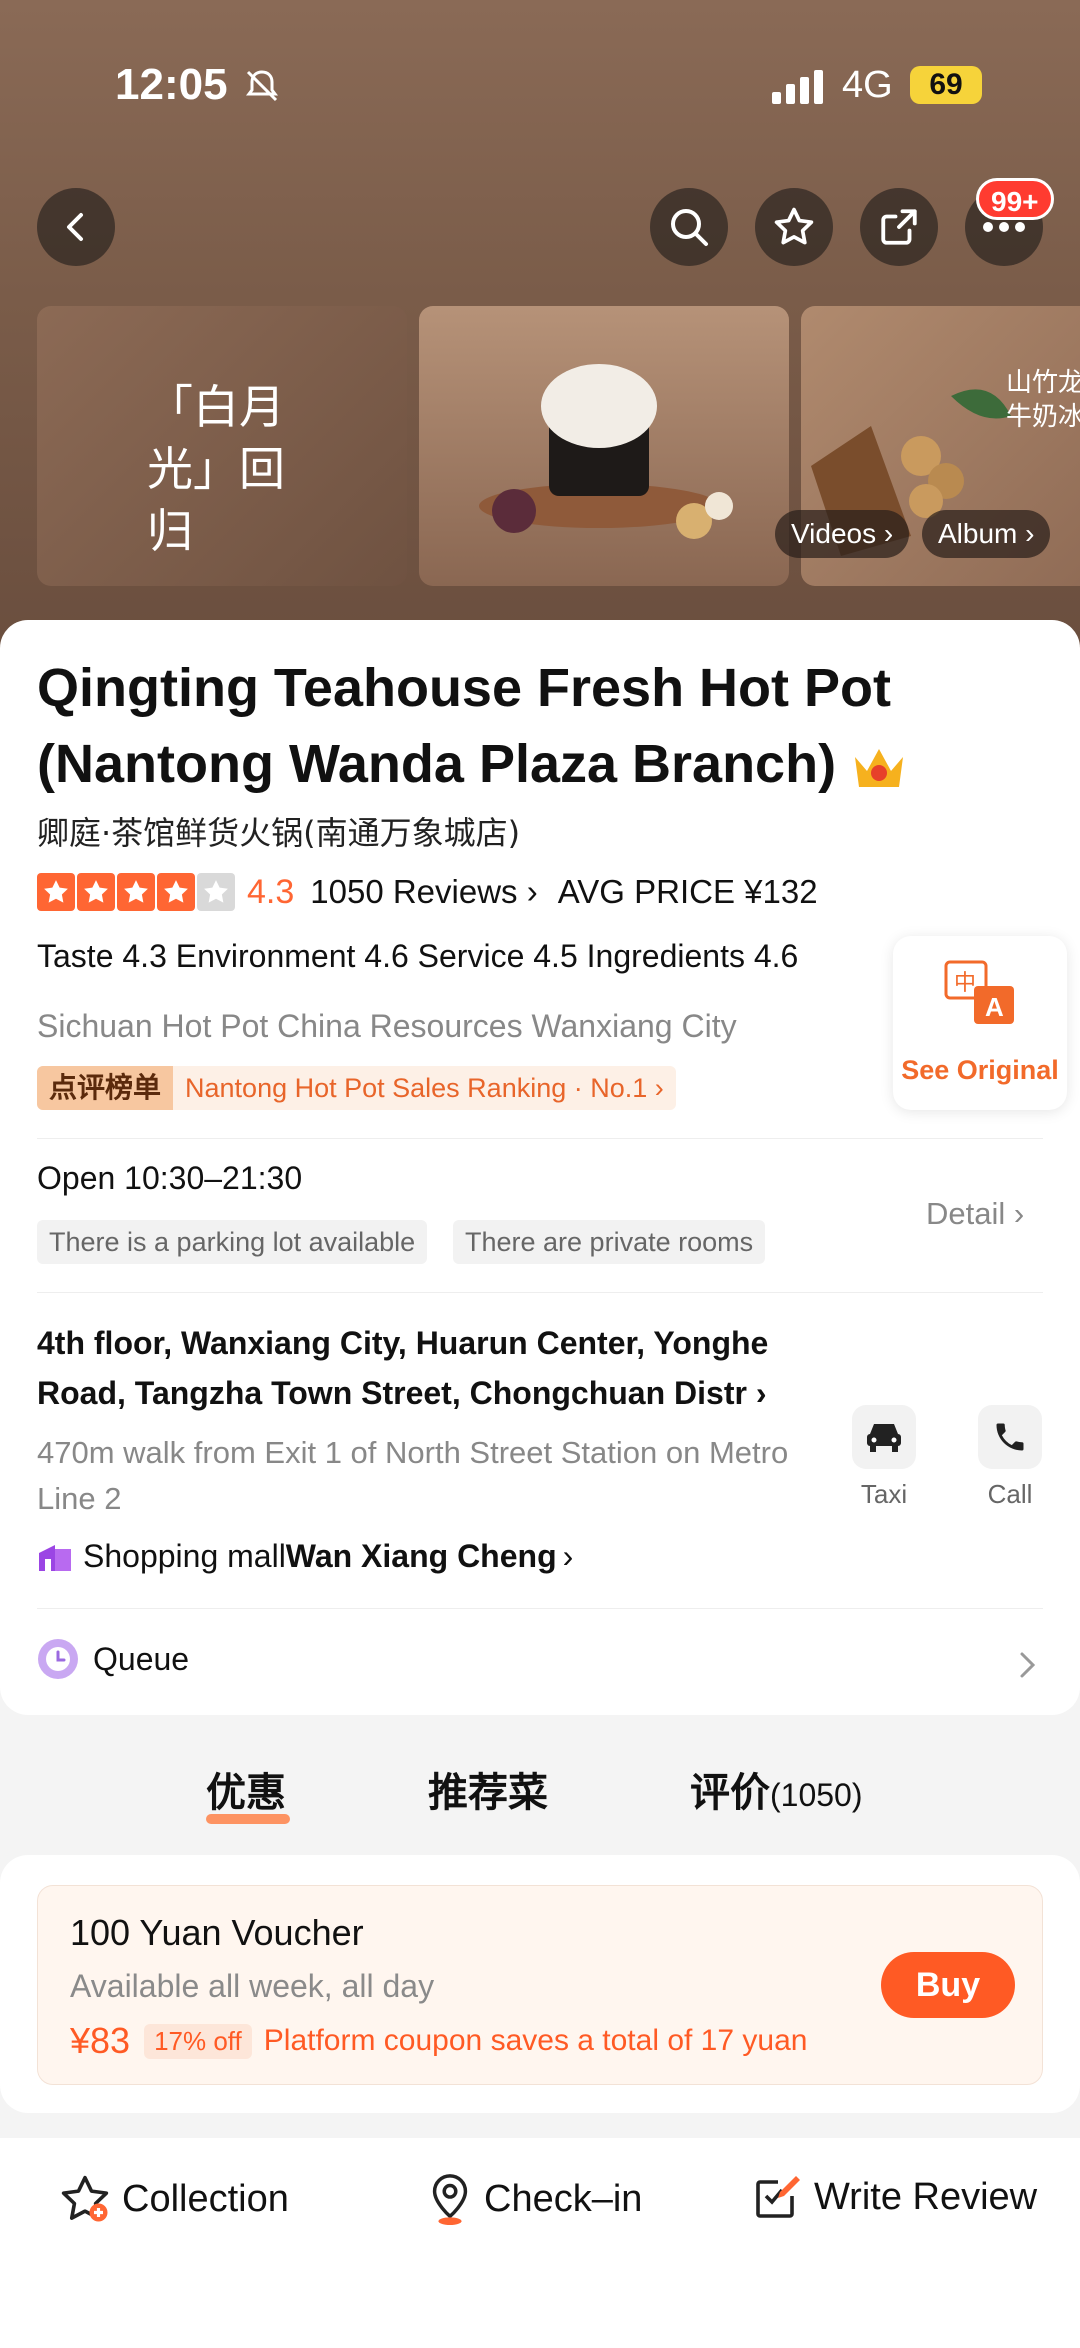 This screenshot has width=1080, height=2348. I want to click on taxi-icon, so click(884, 1438).